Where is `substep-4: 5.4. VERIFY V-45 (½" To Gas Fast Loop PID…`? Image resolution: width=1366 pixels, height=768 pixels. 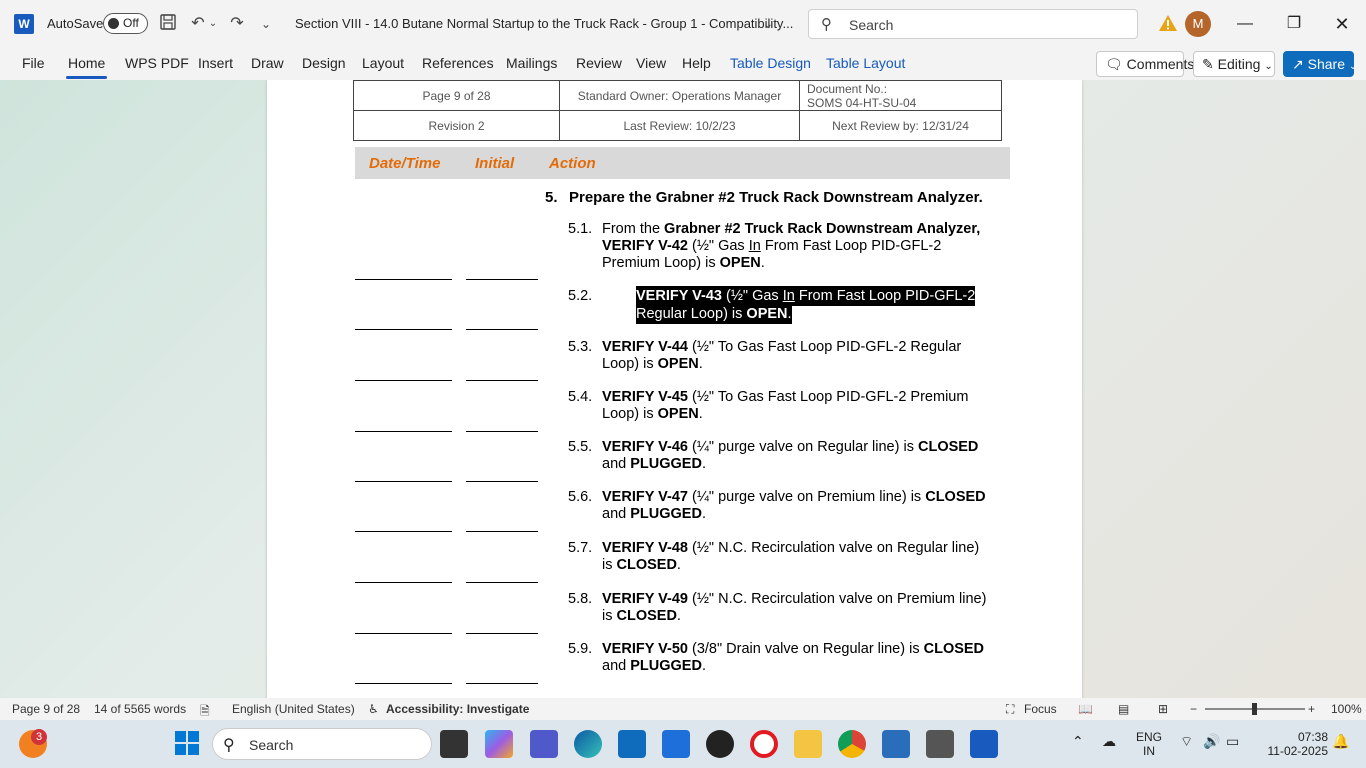
substep-4: 5.4. VERIFY V-45 (½" To Gas Fast Loop PID… is located at coordinates (778, 406).